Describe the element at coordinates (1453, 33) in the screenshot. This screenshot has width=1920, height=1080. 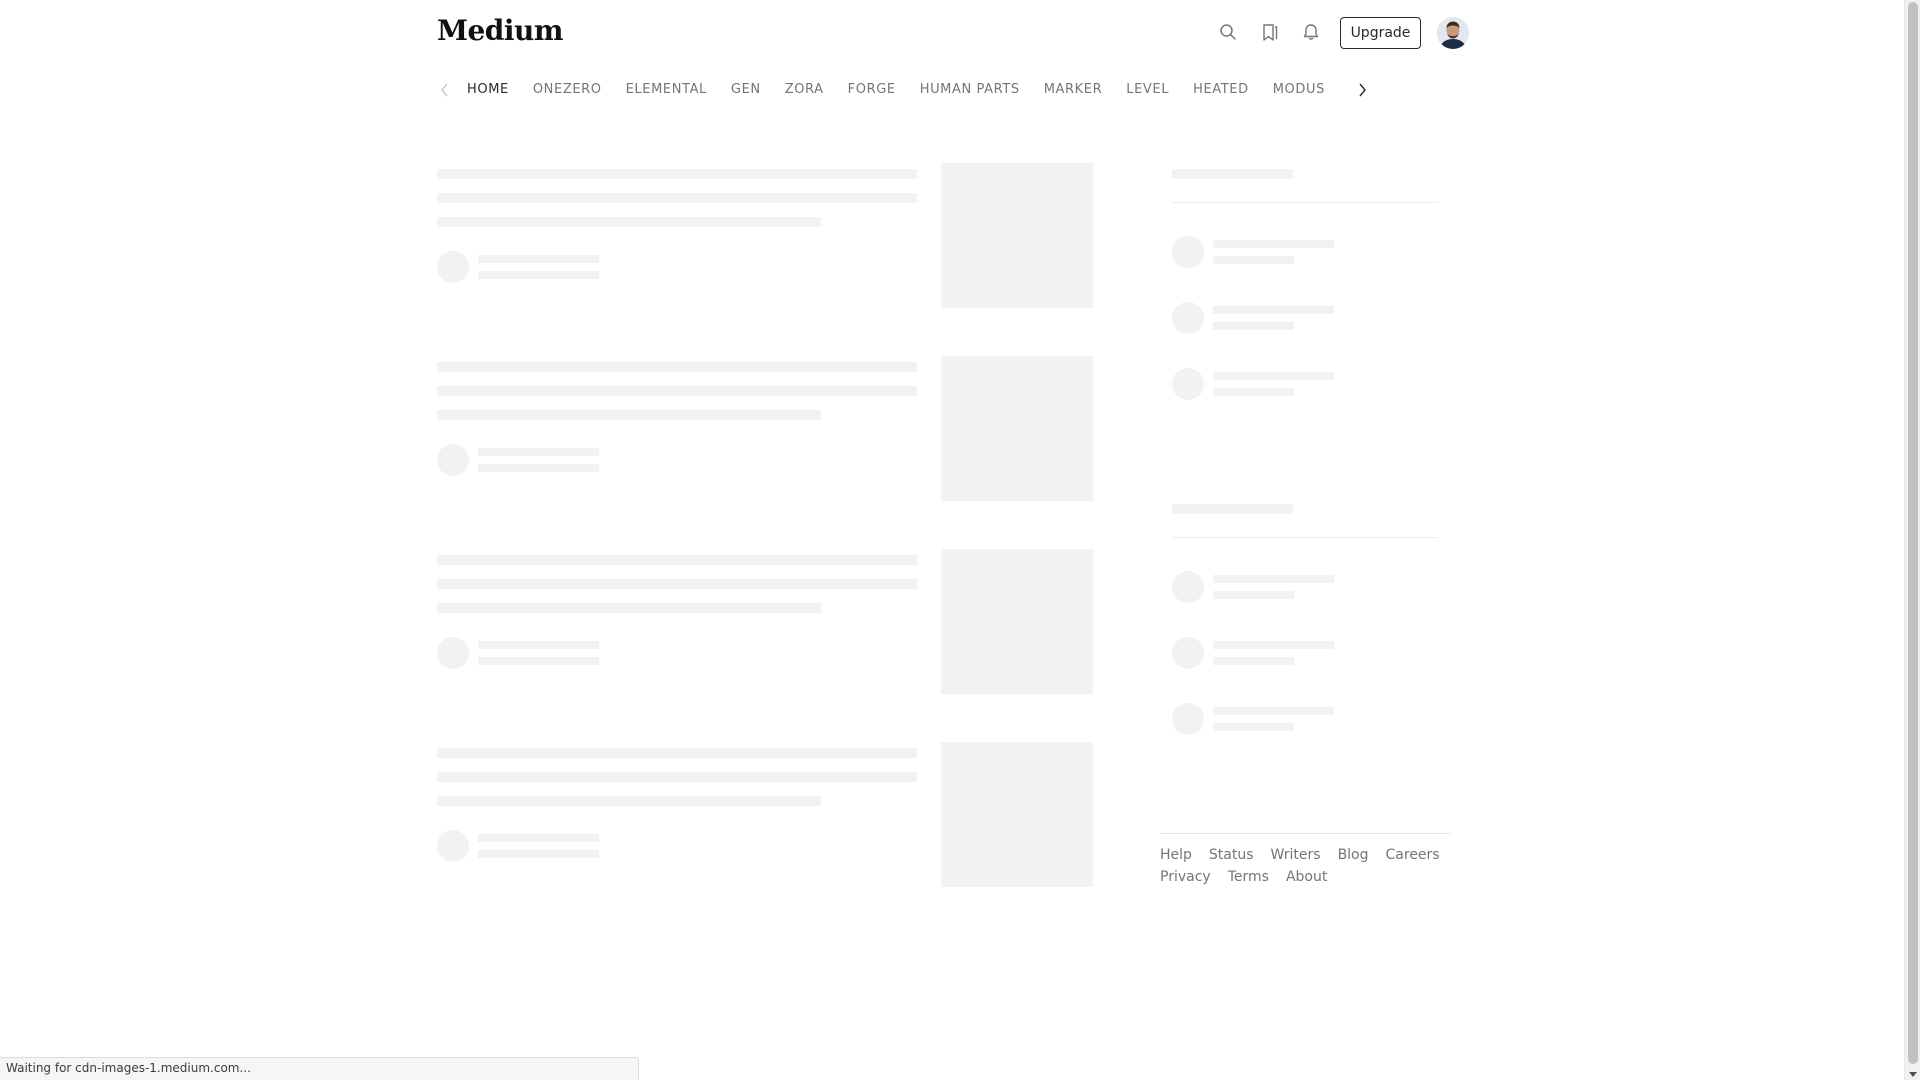
I see `avatar` at that location.